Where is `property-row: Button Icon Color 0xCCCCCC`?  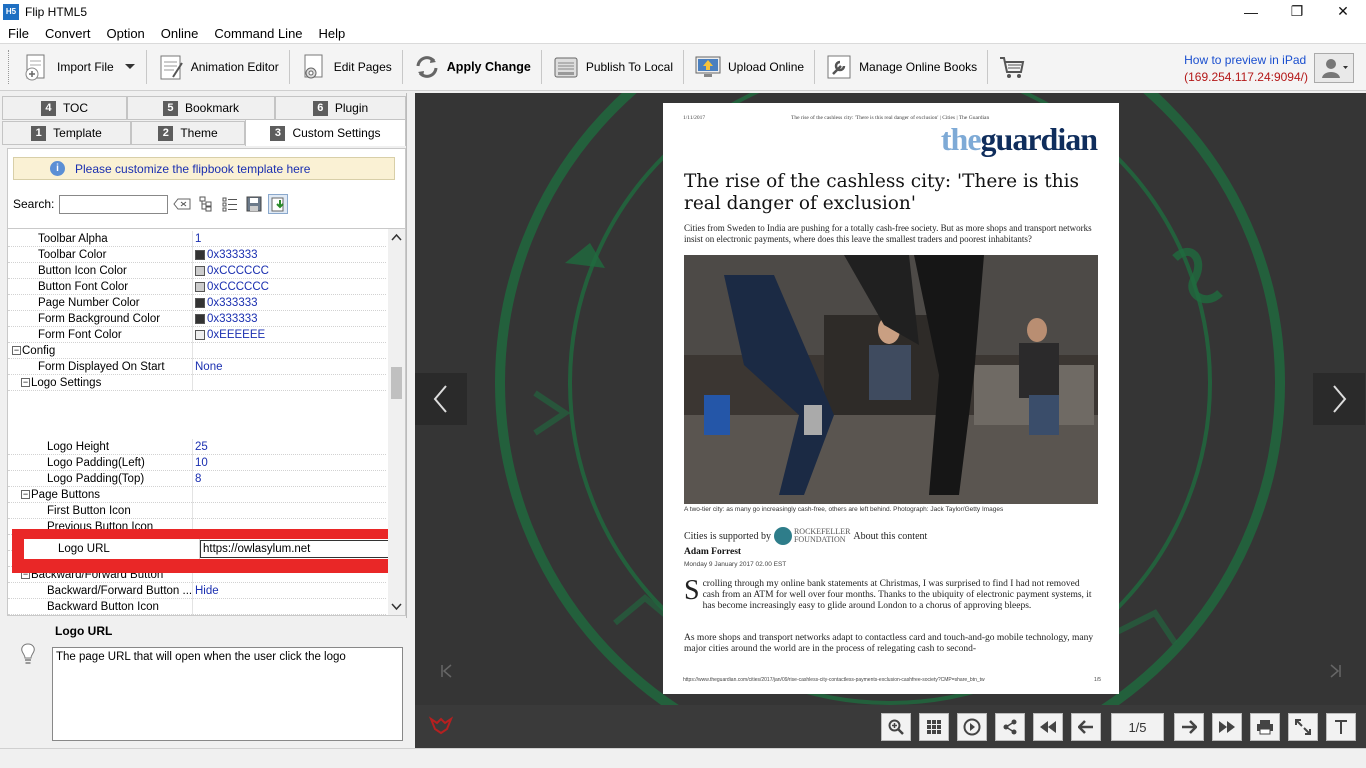 property-row: Button Icon Color 0xCCCCCC is located at coordinates (197, 270).